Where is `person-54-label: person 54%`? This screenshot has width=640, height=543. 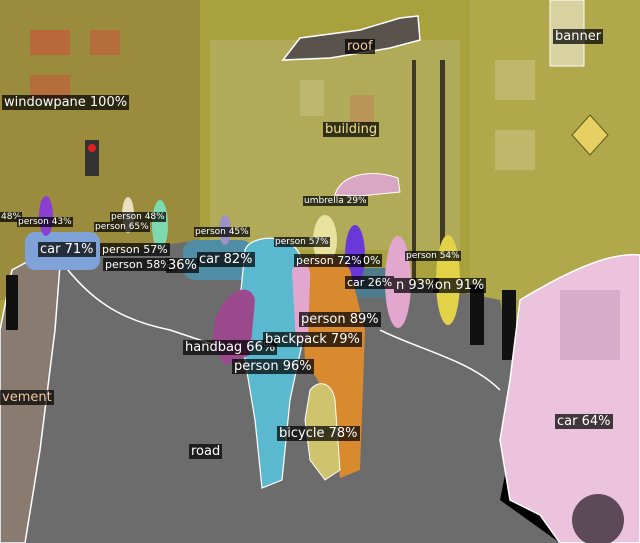 person-54-label: person 54% is located at coordinates (433, 256).